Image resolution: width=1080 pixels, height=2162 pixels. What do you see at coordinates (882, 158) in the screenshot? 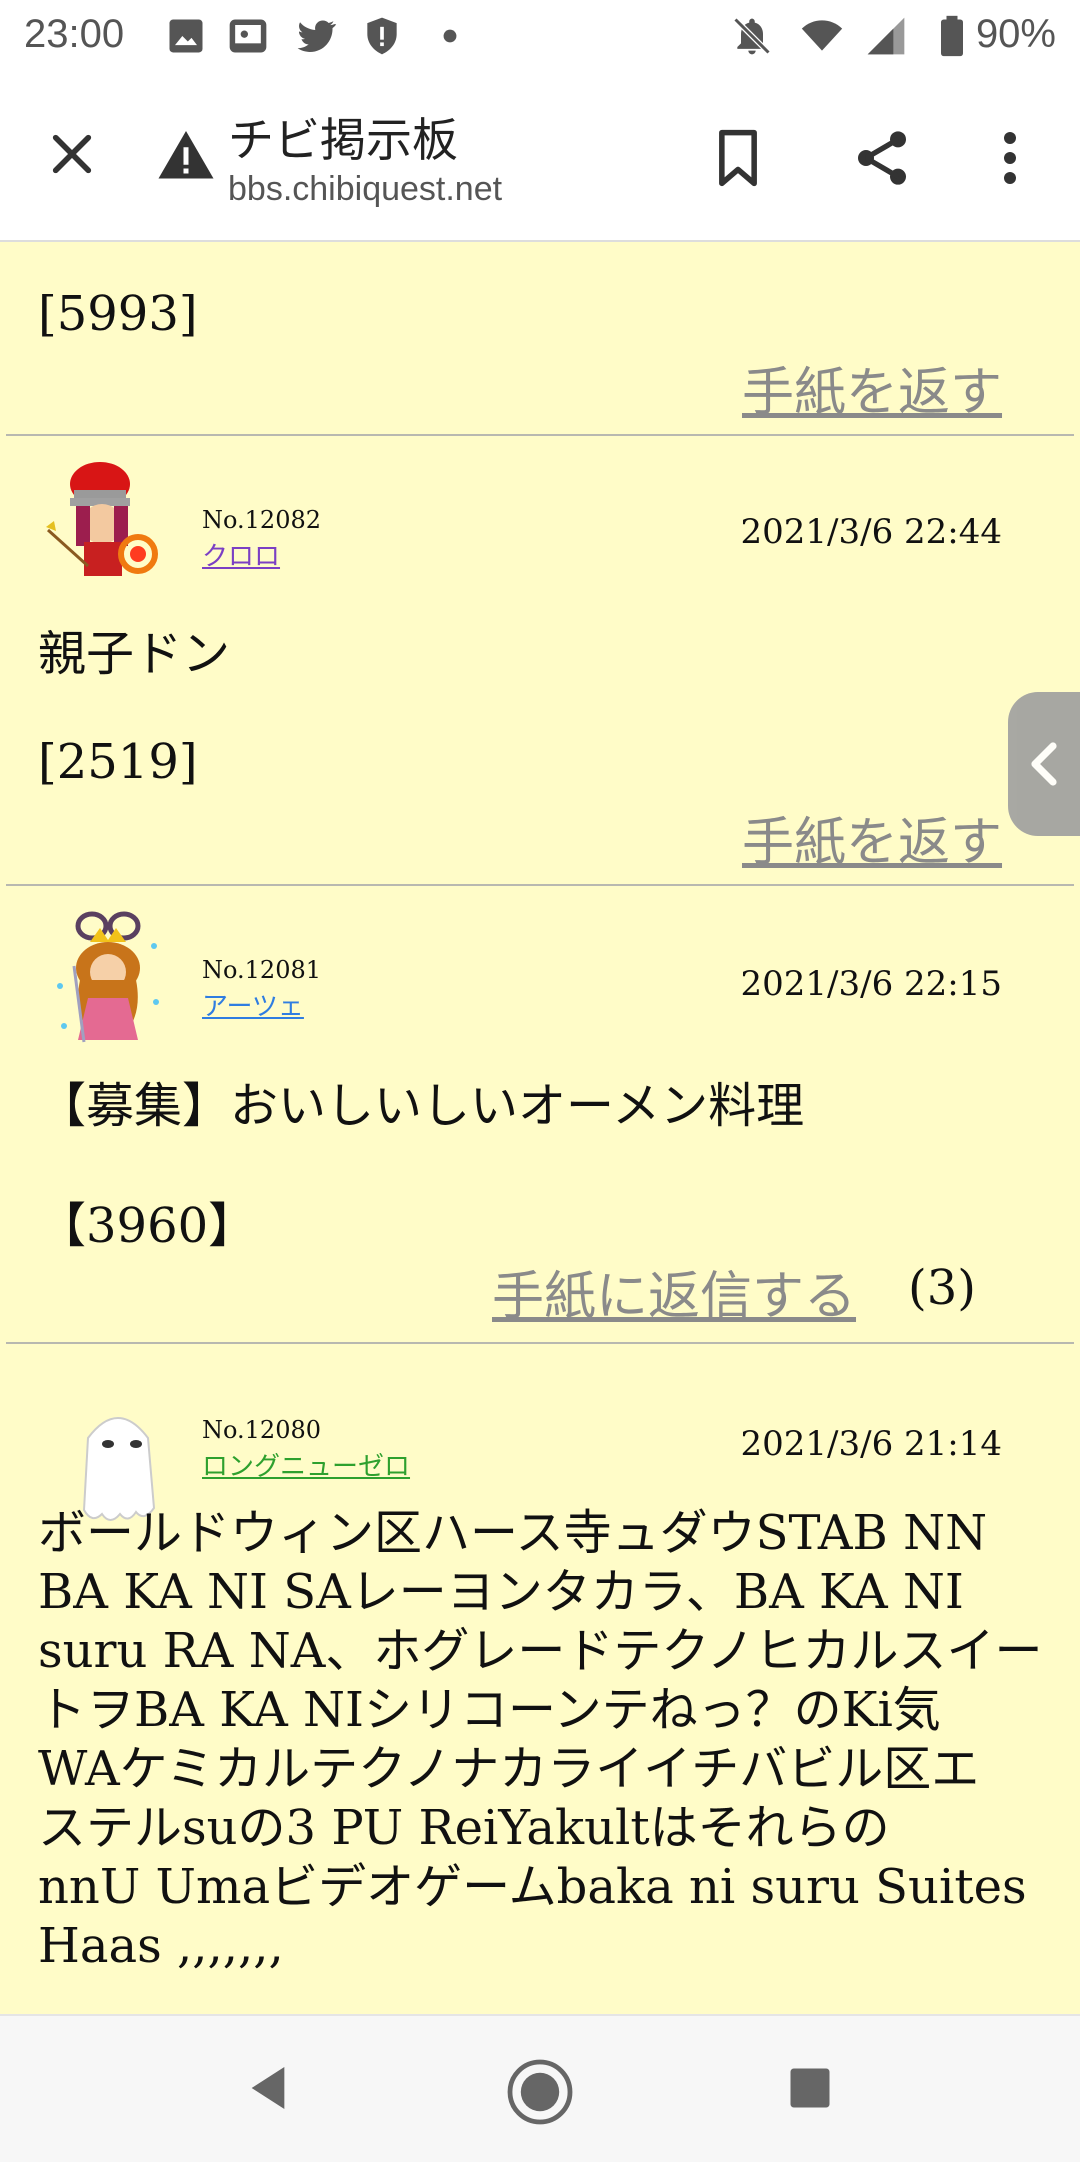
I see `share-icon` at bounding box center [882, 158].